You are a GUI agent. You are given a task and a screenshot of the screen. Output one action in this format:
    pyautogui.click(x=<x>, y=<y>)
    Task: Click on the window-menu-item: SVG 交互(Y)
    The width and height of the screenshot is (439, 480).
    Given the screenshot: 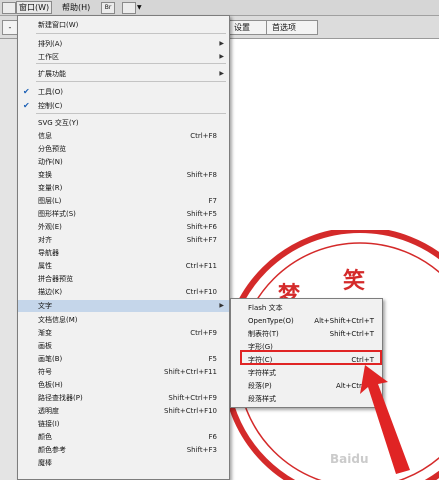 What is the action you would take?
    pyautogui.click(x=123, y=123)
    